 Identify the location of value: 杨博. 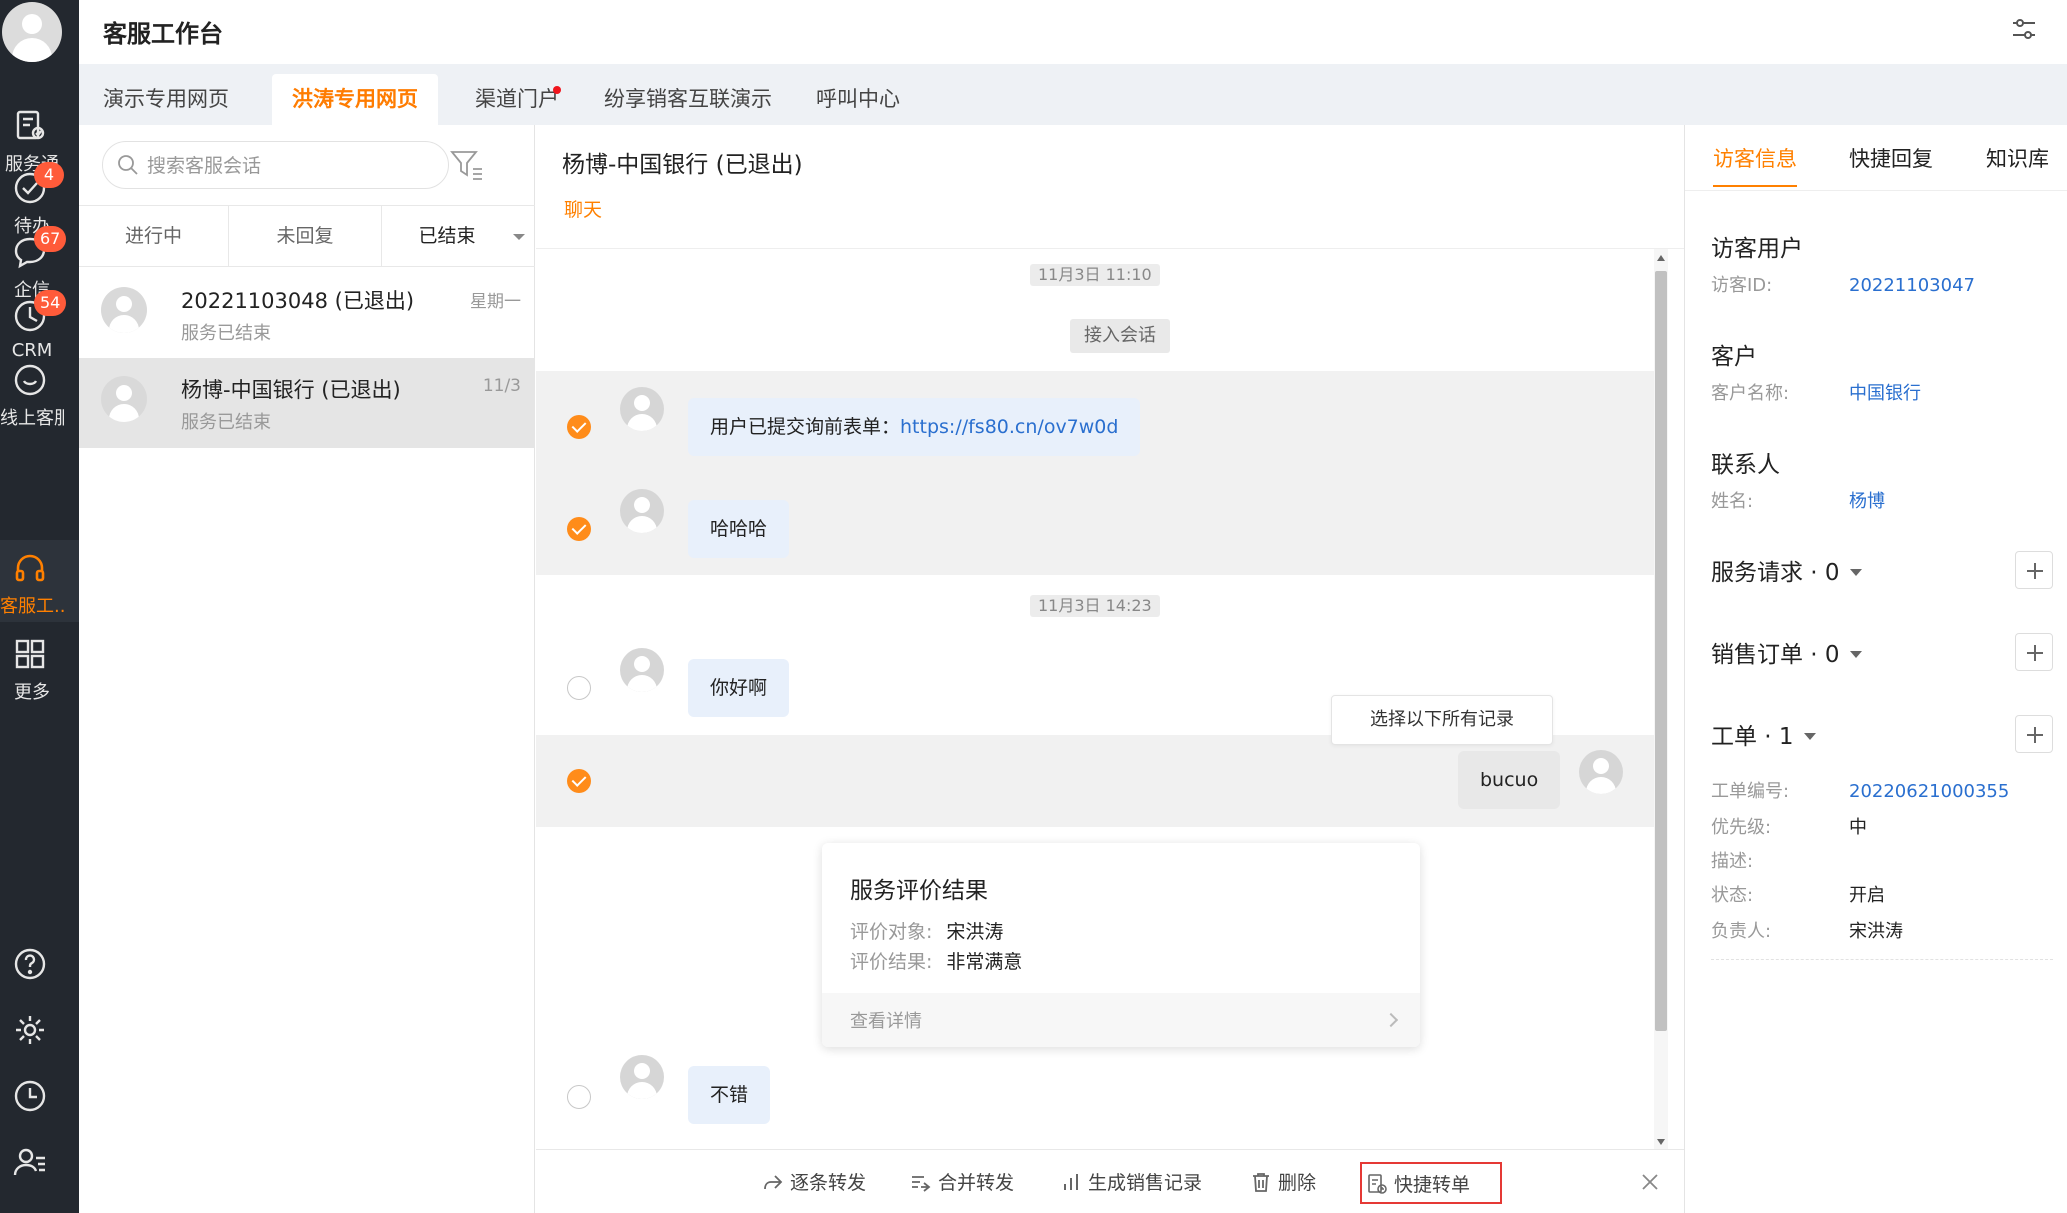
(1867, 501).